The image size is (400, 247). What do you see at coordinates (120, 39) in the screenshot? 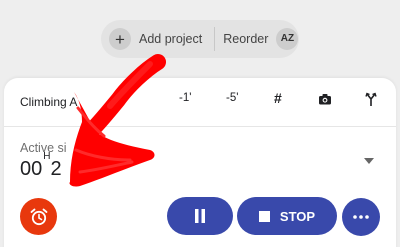
I see `plus-icon: +` at bounding box center [120, 39].